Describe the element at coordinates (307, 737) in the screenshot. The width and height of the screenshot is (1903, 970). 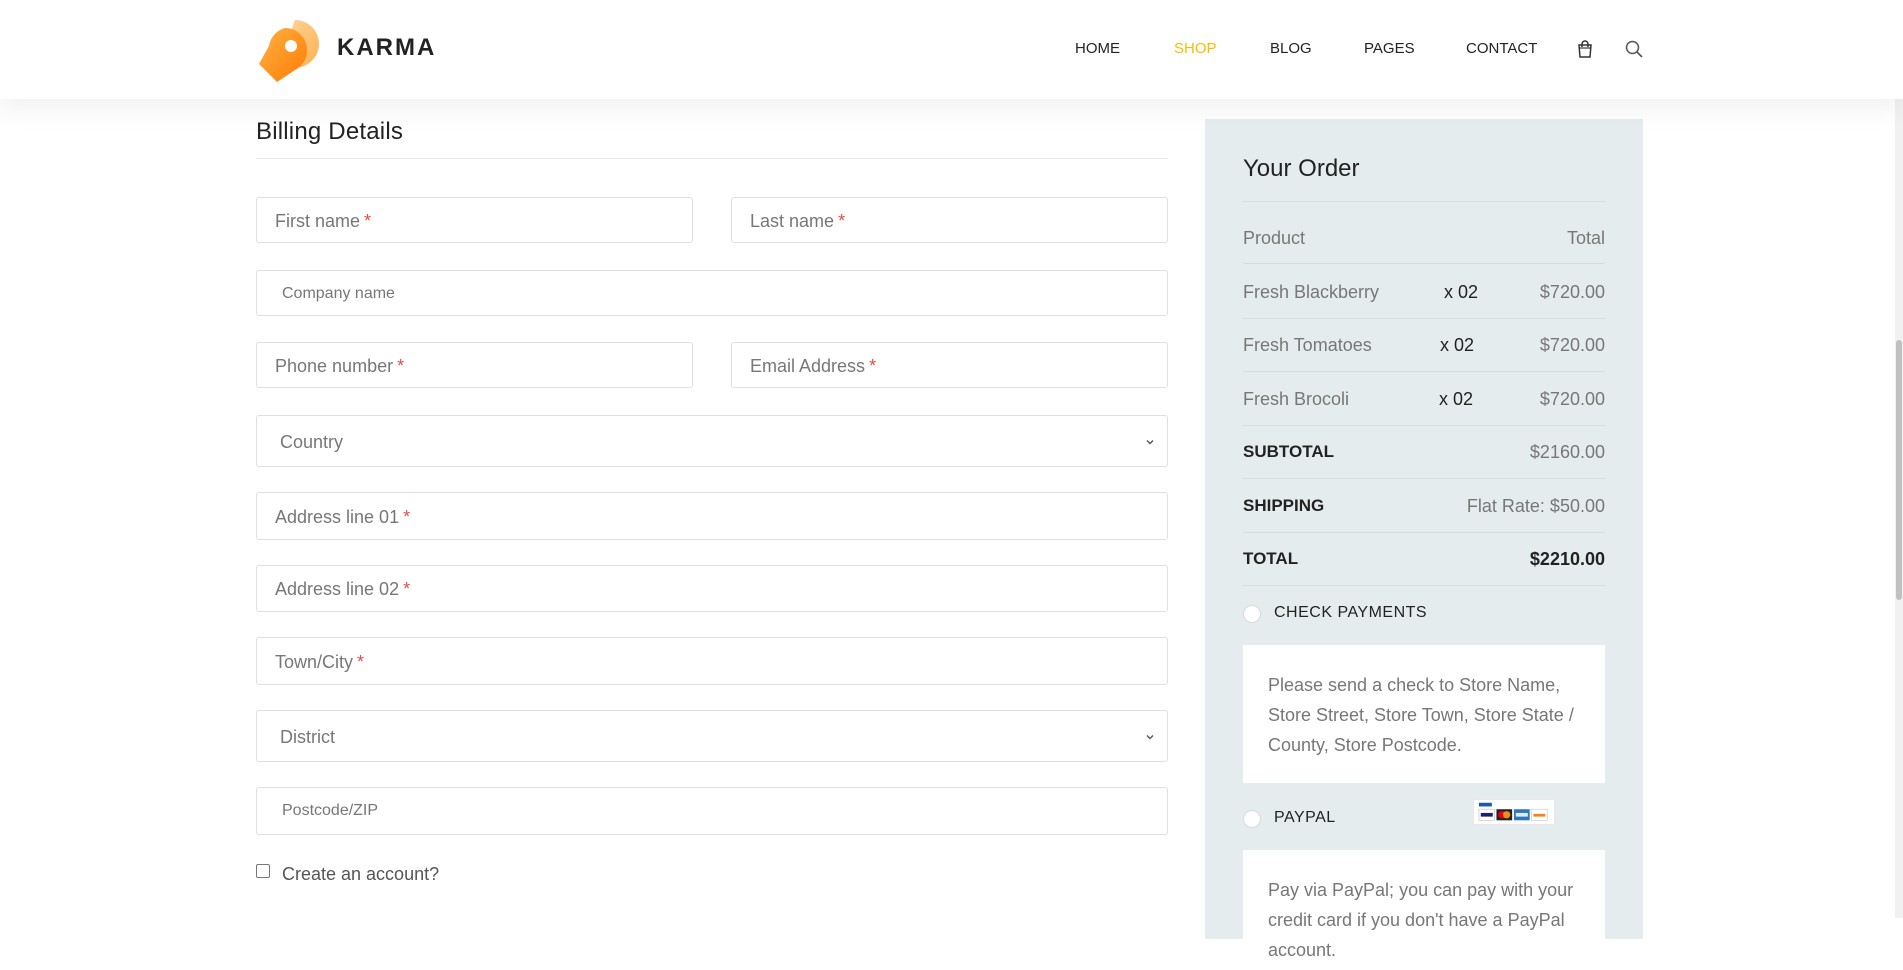
I see `district-selected-value: District` at that location.